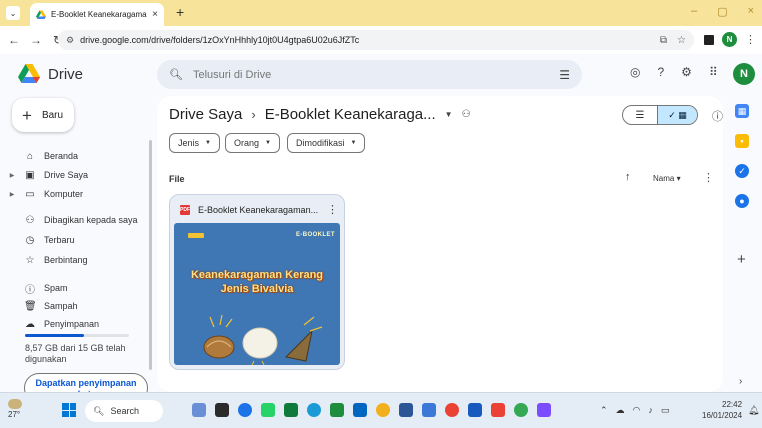  Describe the element at coordinates (15, 409) in the screenshot. I see `weather-widget: 27°` at that location.